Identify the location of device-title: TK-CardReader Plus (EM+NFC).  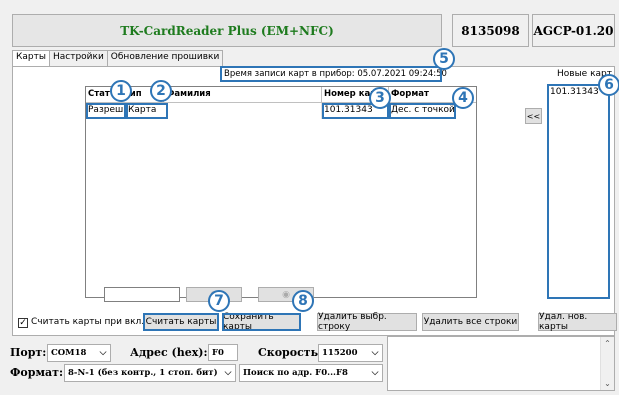
(227, 30).